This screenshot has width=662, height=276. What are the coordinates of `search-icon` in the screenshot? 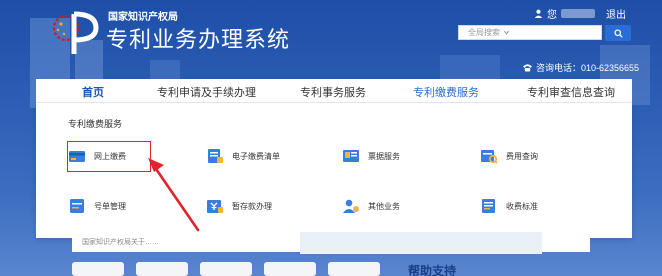 It's located at (618, 33).